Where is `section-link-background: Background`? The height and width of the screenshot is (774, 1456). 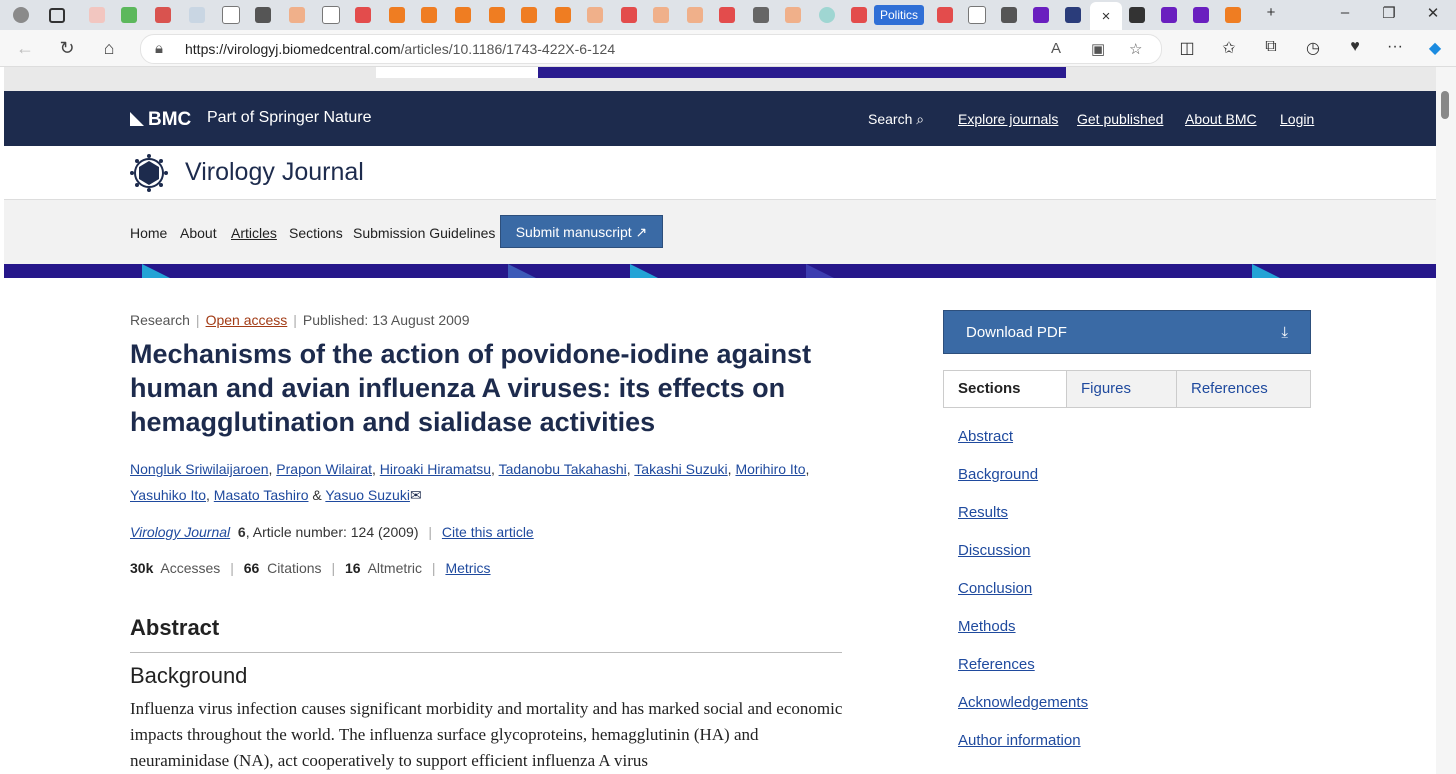
section-link-background: Background is located at coordinates (998, 474).